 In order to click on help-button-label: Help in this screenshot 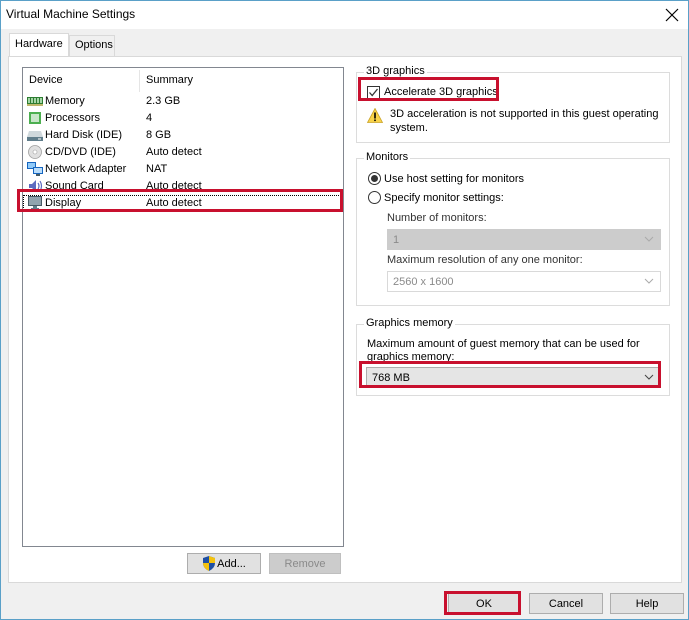, I will do `click(647, 603)`.